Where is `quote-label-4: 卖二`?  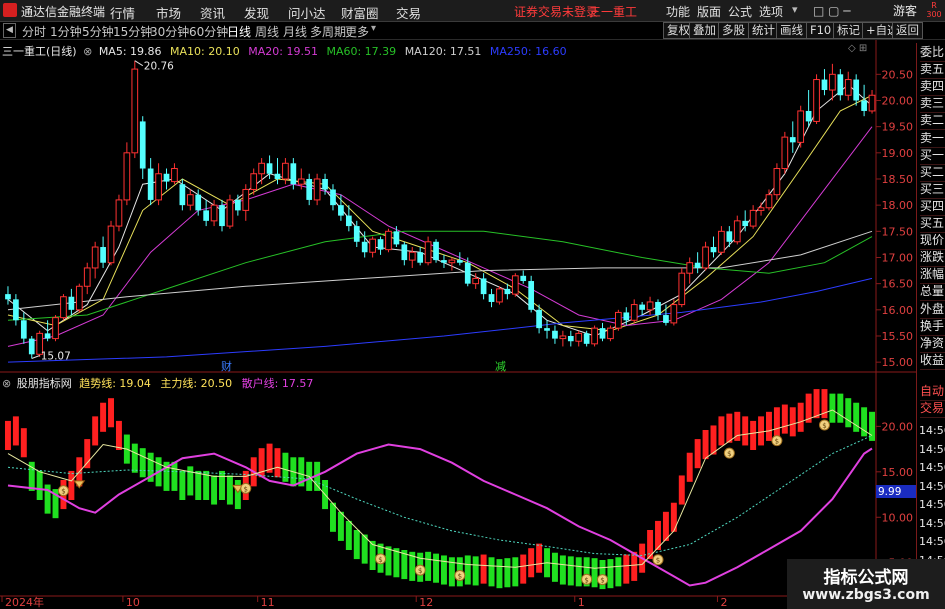 quote-label-4: 卖二 is located at coordinates (932, 121).